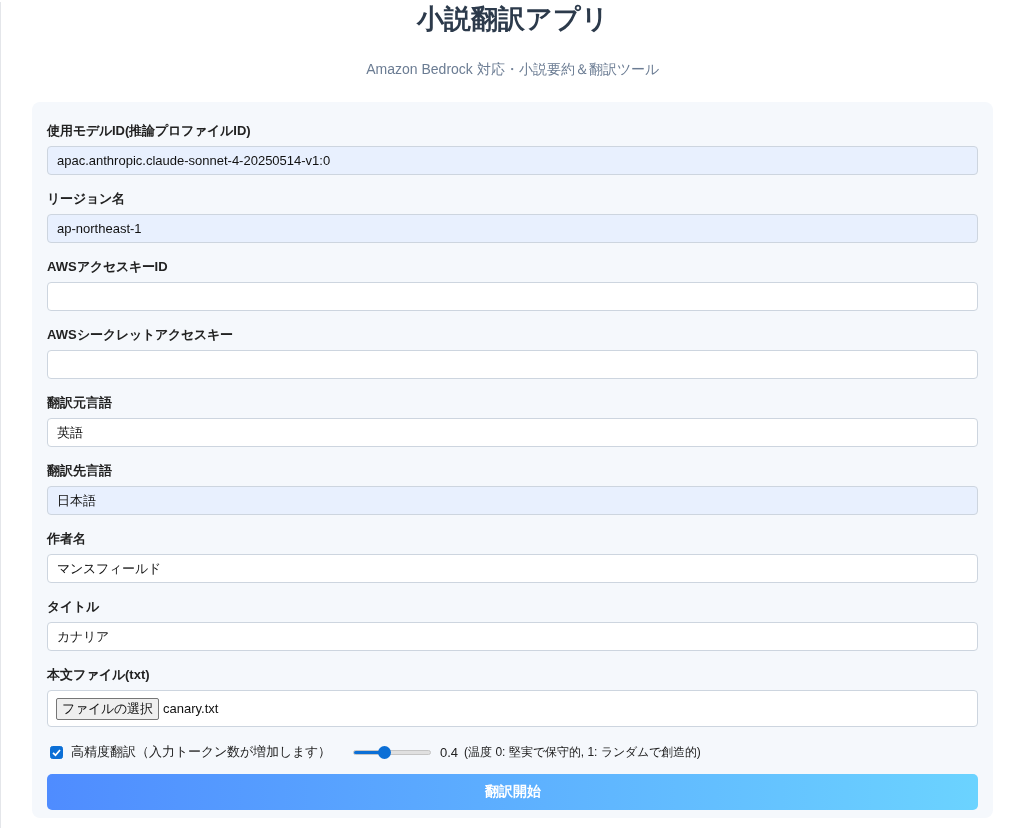 The image size is (1023, 828). What do you see at coordinates (140, 335) in the screenshot?
I see `field-label: AWSシークレットアクセスキー` at bounding box center [140, 335].